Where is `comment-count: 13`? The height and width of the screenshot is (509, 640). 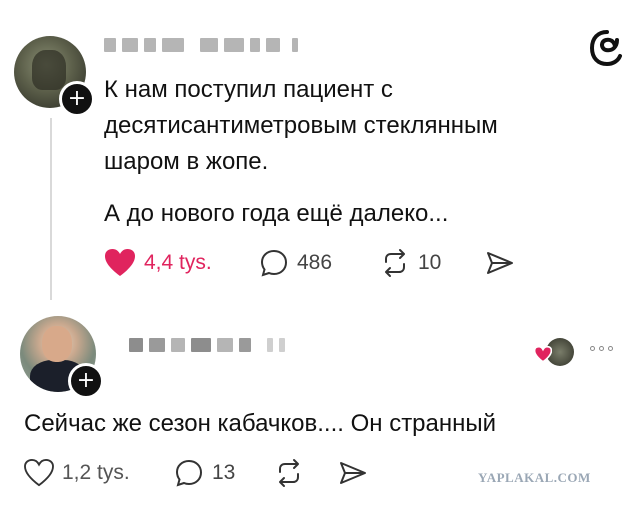
comment-count: 13 is located at coordinates (224, 472).